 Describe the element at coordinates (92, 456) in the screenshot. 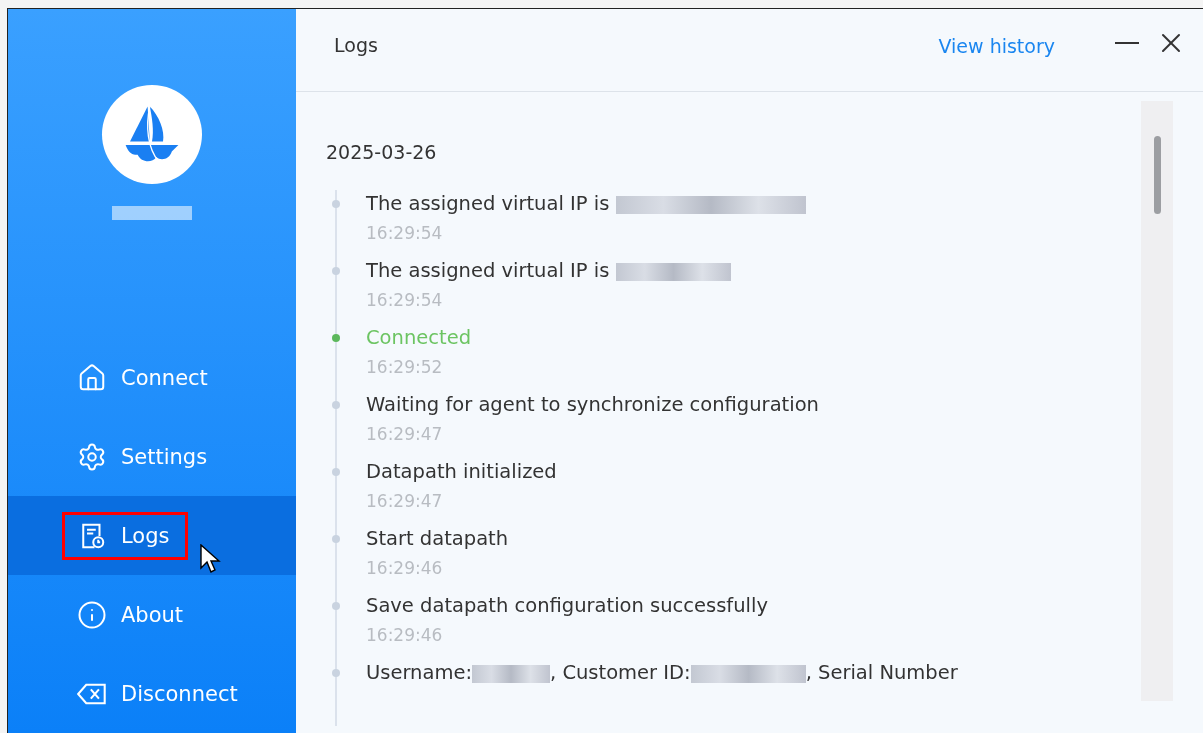

I see `settings-icon` at that location.